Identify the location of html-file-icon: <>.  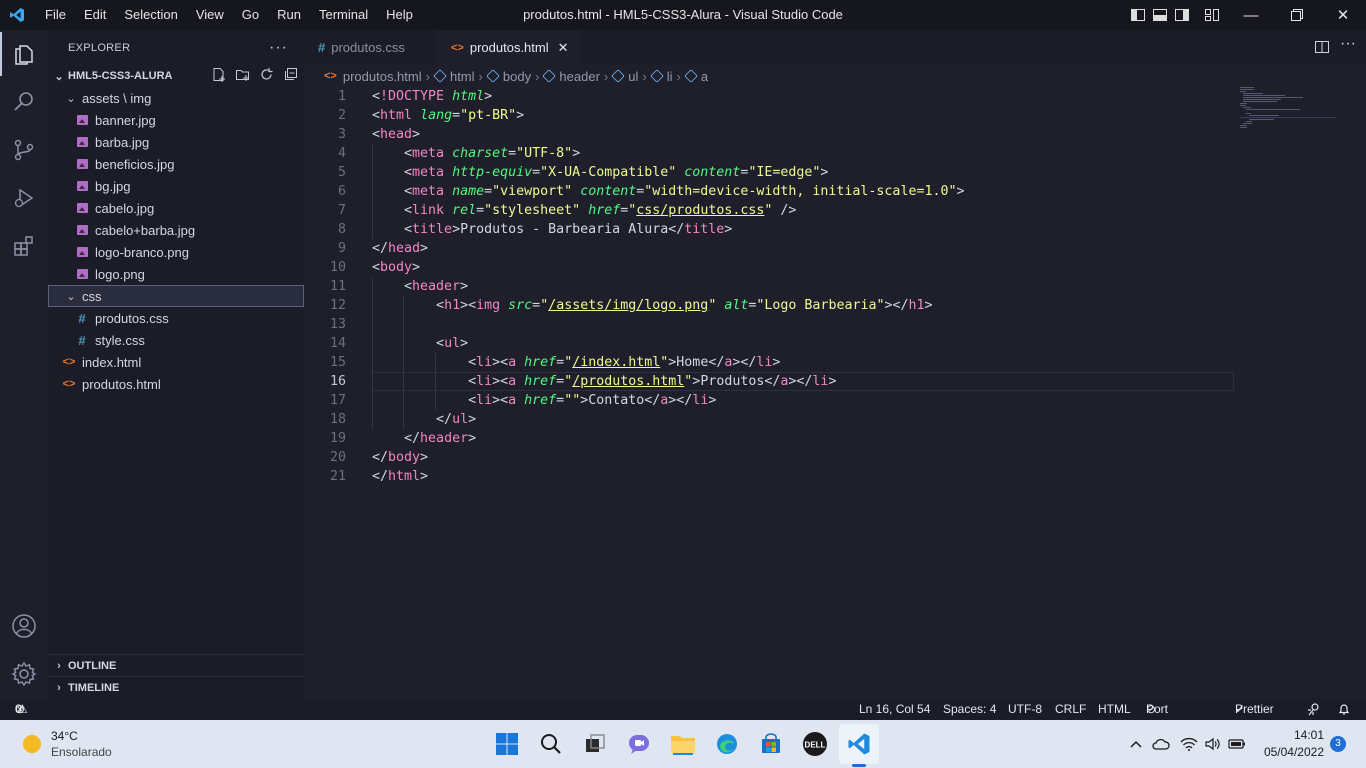
(69, 384).